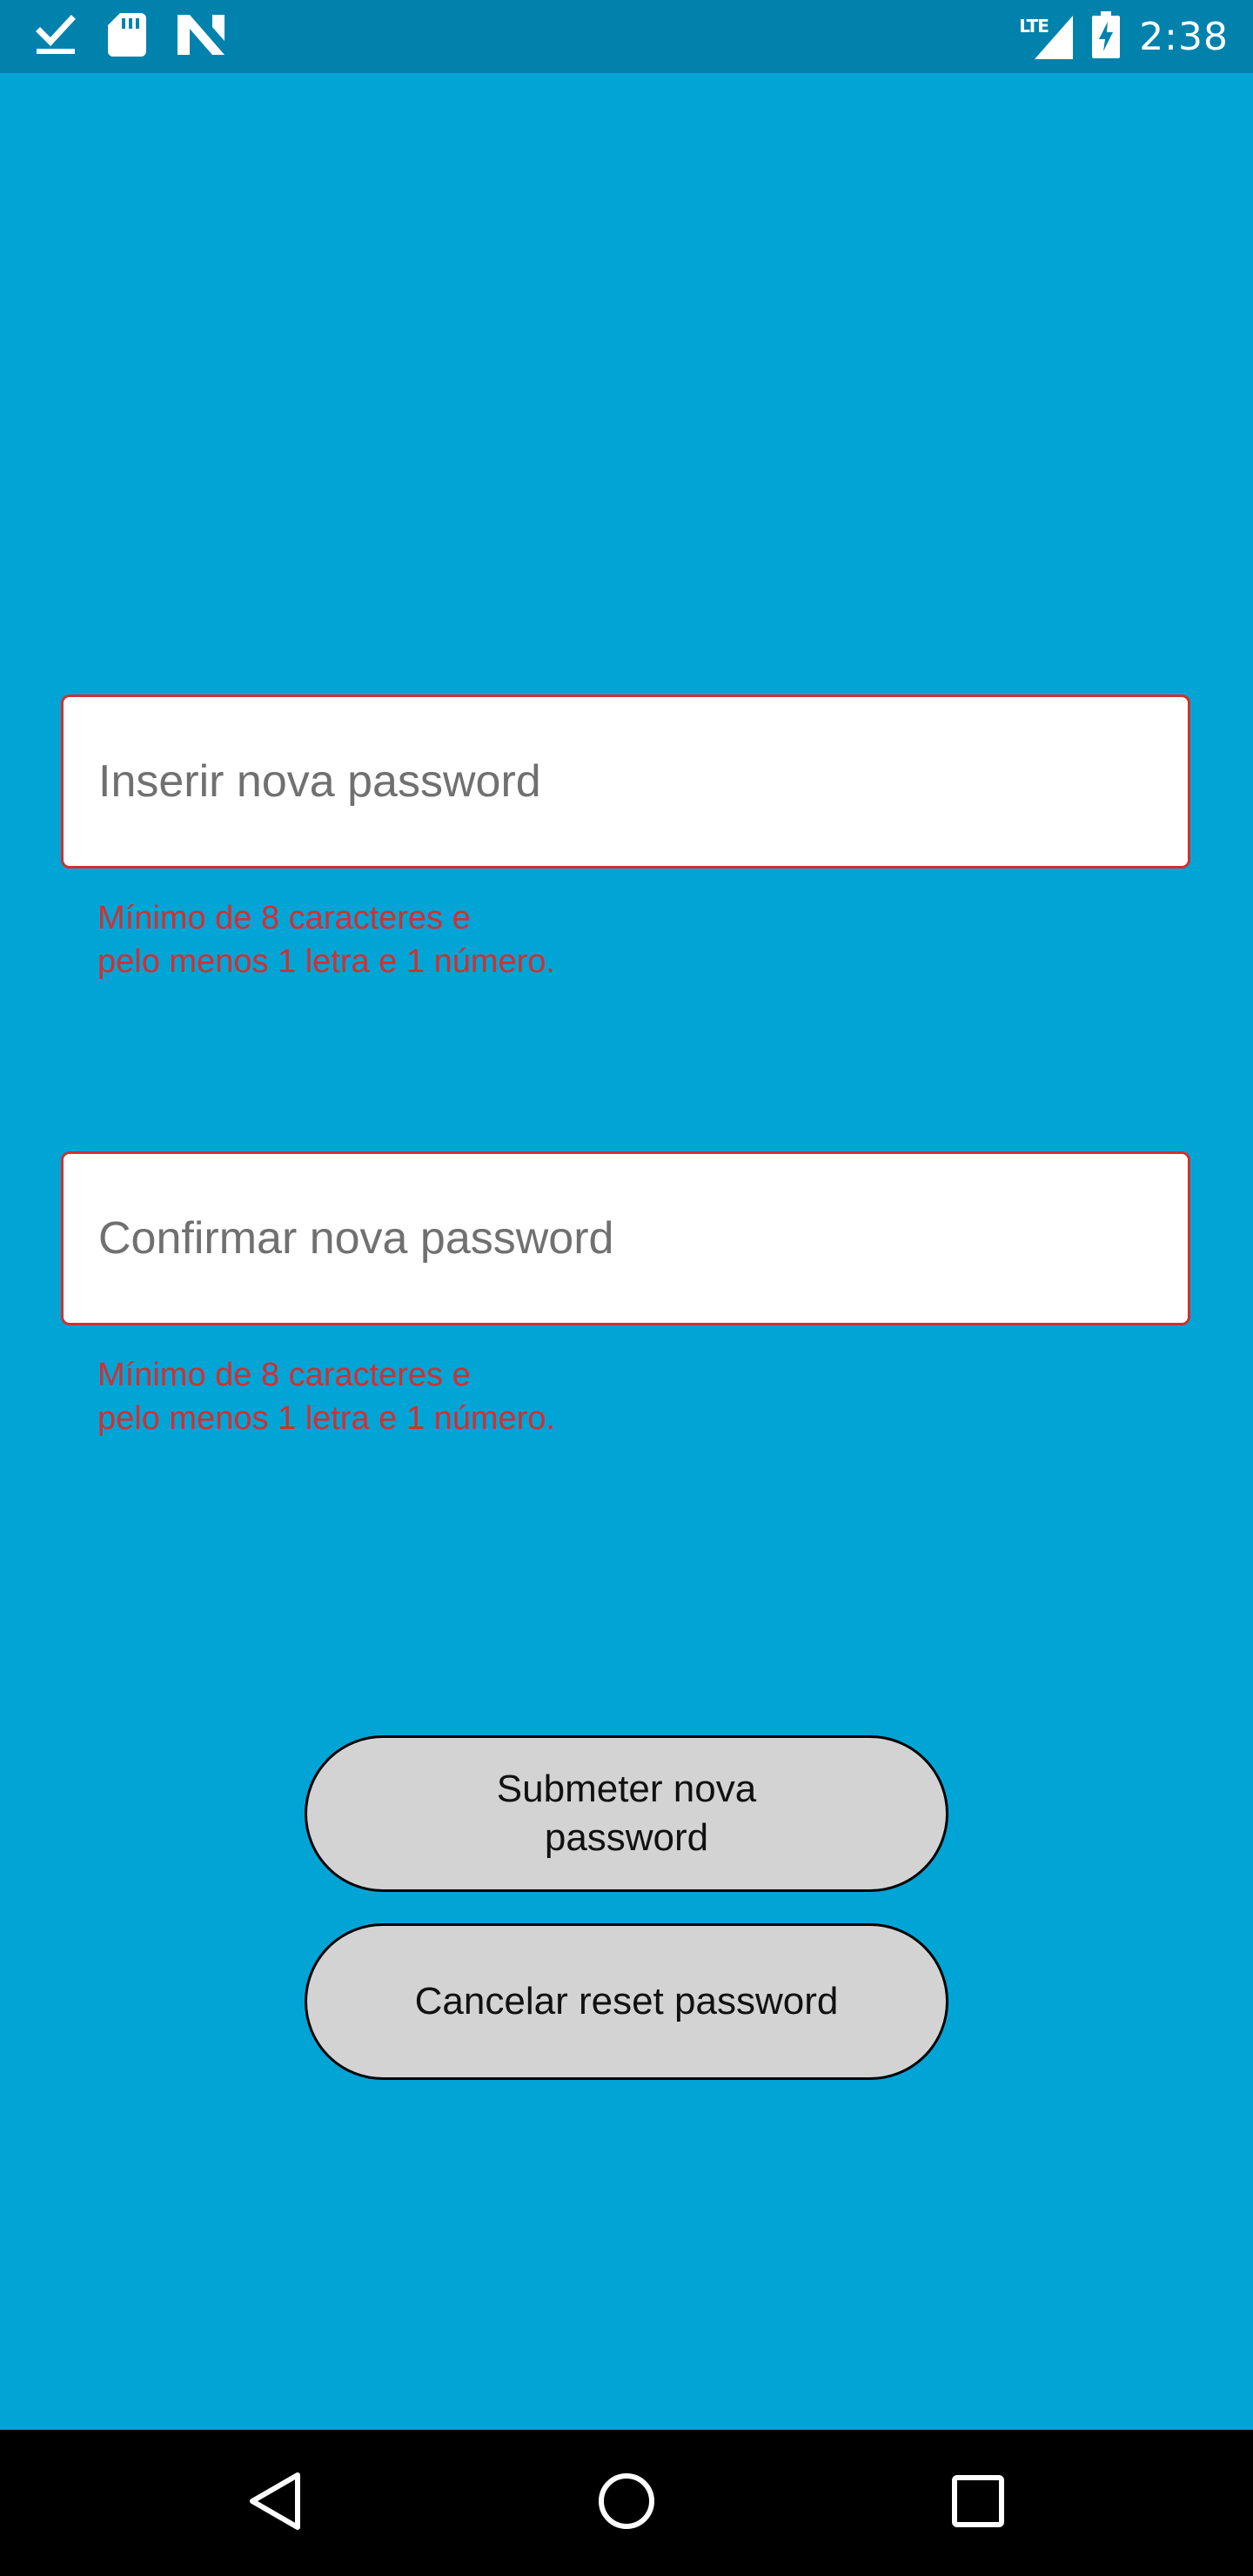 This screenshot has height=2576, width=1253. I want to click on back-button, so click(274, 2502).